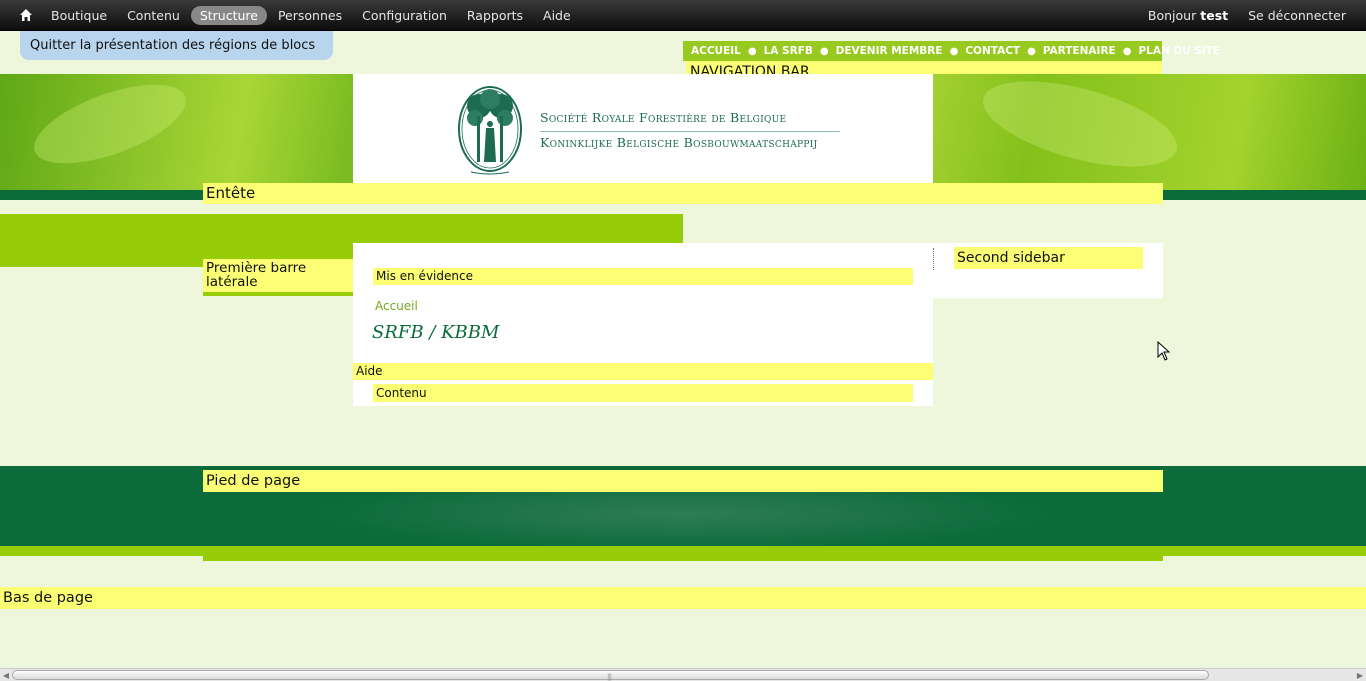 The image size is (1366, 681). What do you see at coordinates (436, 332) in the screenshot?
I see `page-title: SRFB / KBBM` at bounding box center [436, 332].